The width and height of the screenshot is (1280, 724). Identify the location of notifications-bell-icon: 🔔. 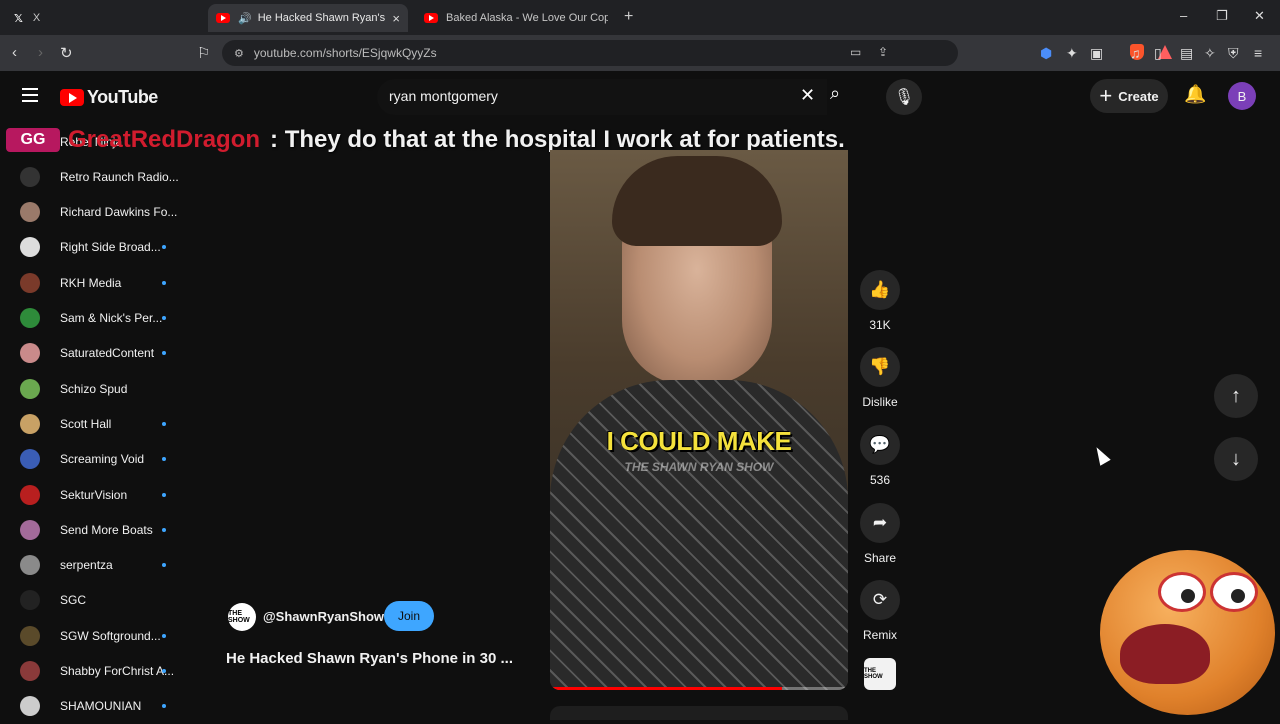
(1195, 94).